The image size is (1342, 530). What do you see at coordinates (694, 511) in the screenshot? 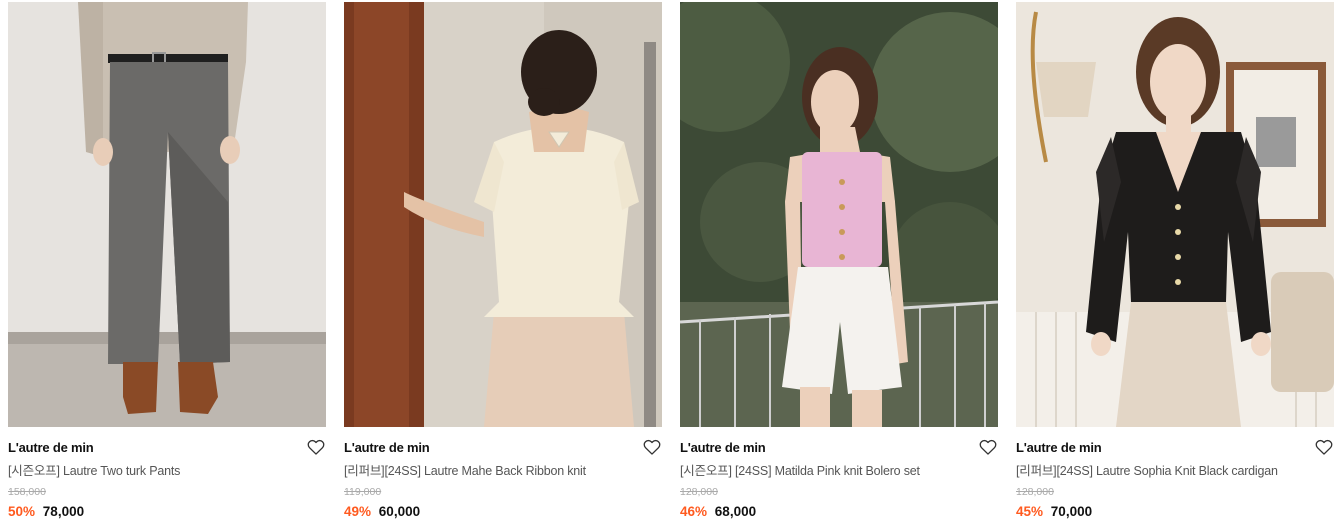
I see `discount-rate: 46%` at bounding box center [694, 511].